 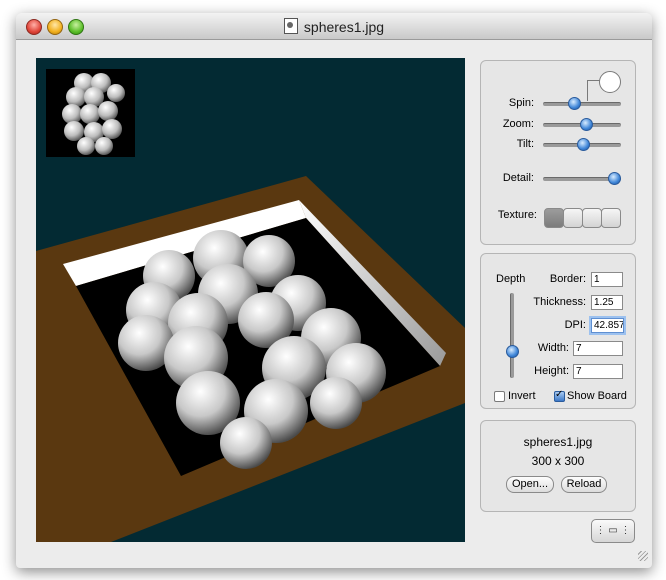 I want to click on depth-slider-track, so click(x=512, y=335).